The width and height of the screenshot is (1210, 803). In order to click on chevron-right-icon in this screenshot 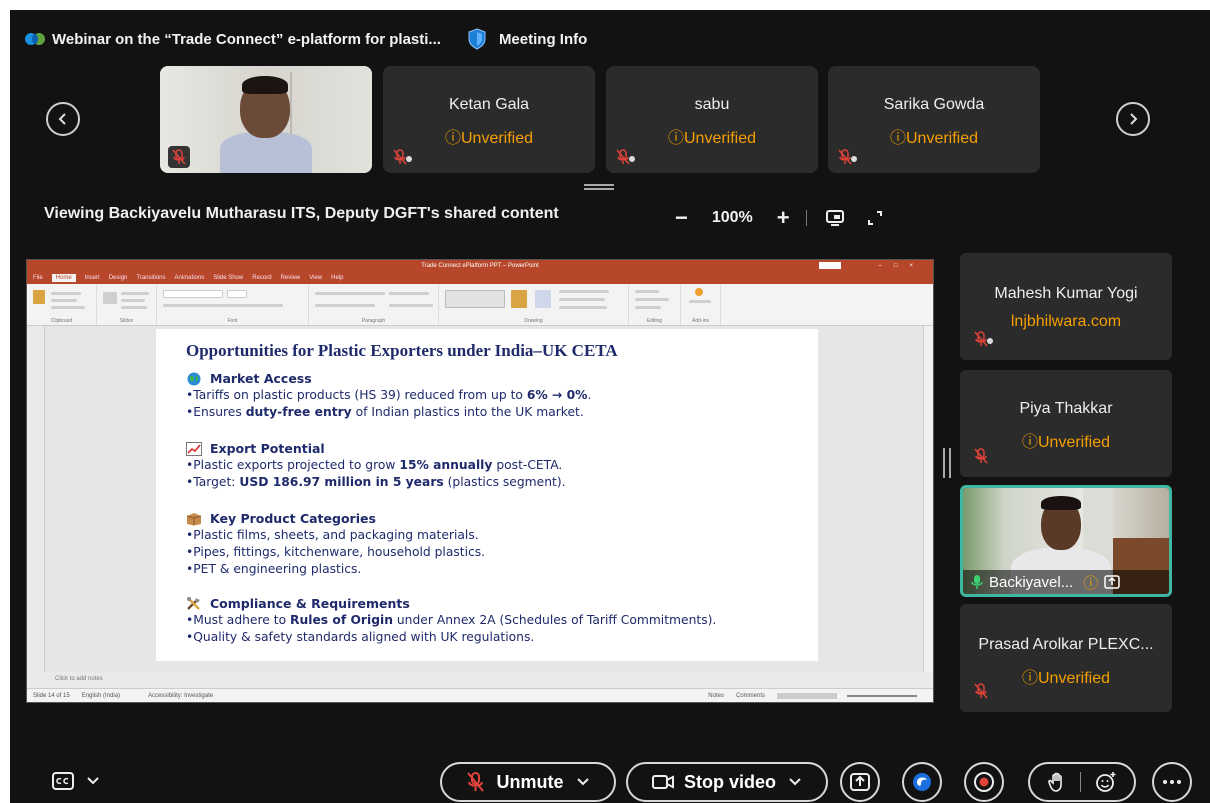, I will do `click(1134, 119)`.